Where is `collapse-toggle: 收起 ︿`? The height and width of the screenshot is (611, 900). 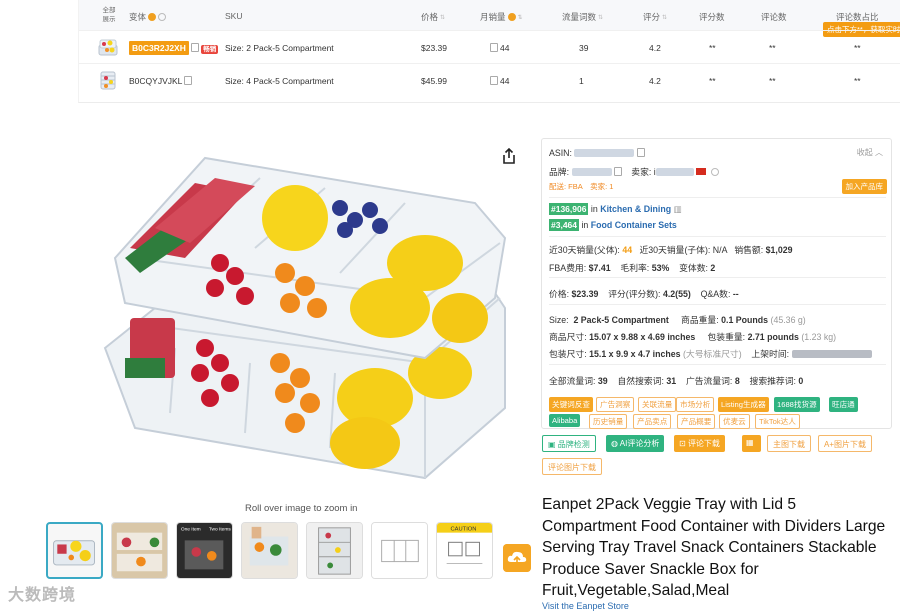 collapse-toggle: 收起 ︿ is located at coordinates (870, 152).